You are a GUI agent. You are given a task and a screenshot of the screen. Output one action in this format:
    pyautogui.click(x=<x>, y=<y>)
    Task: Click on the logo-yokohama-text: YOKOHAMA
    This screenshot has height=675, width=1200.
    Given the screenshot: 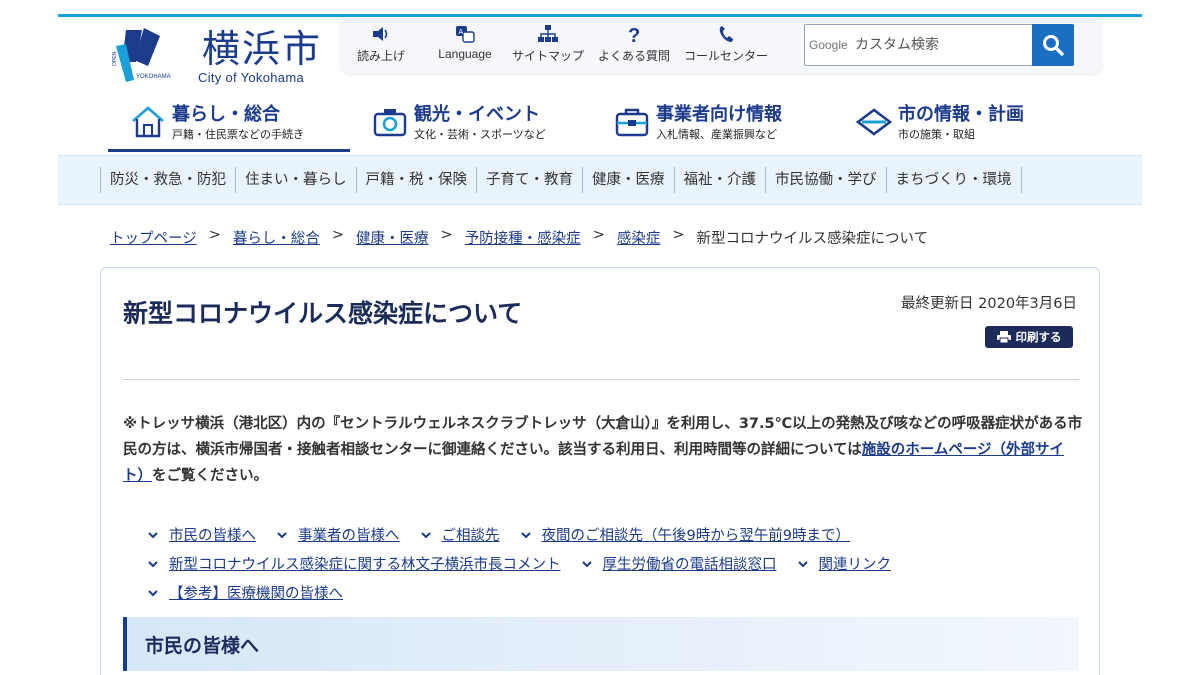 What is the action you would take?
    pyautogui.click(x=153, y=77)
    